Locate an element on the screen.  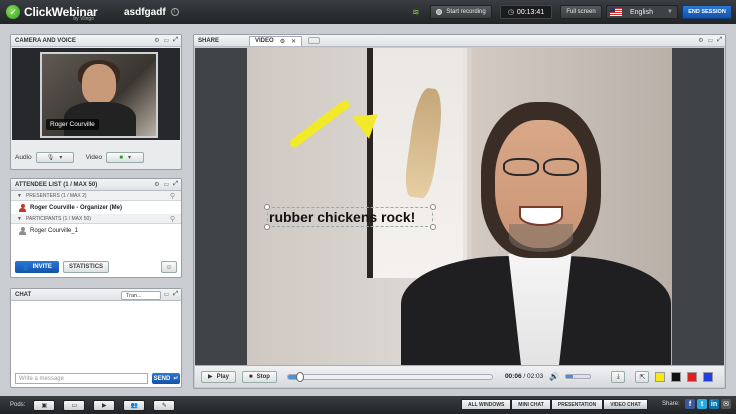
attendee-name: Roger Courville_1 is located at coordinates (54, 230).